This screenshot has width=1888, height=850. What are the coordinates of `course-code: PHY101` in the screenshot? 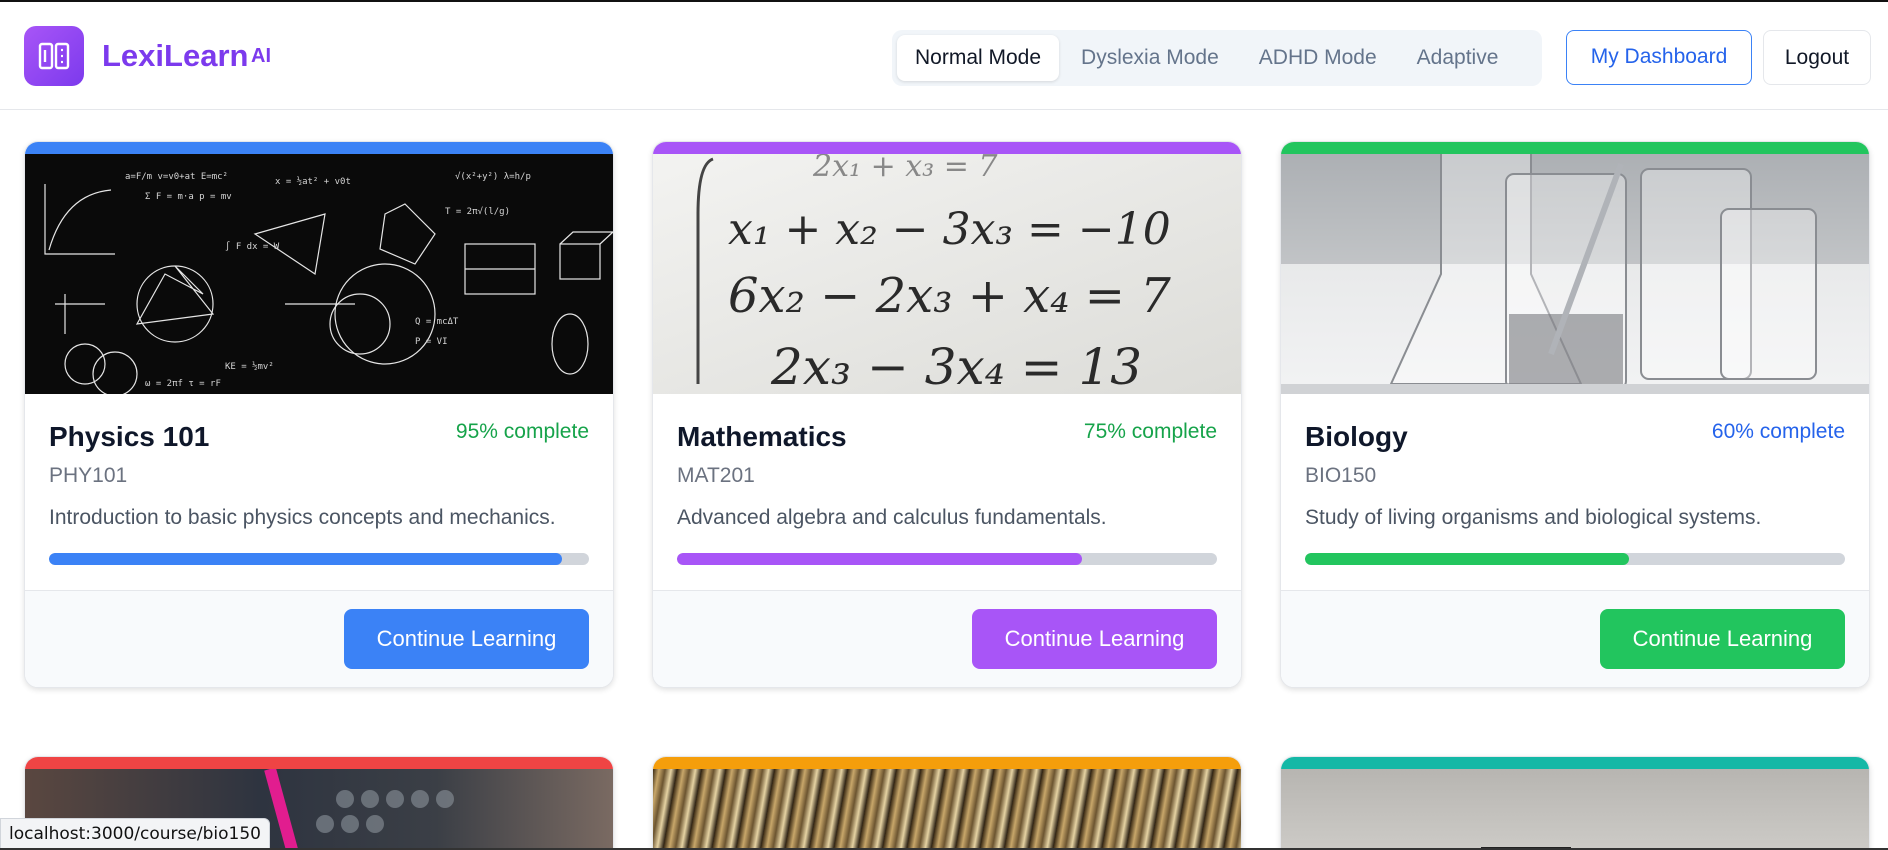 It's located at (88, 475).